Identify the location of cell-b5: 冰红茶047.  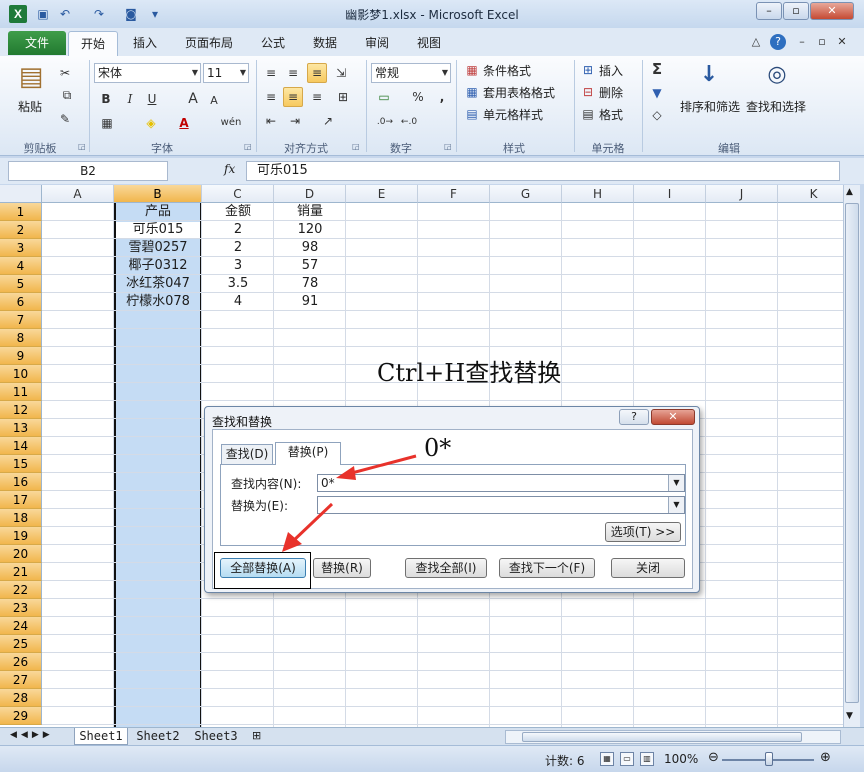
(158, 284).